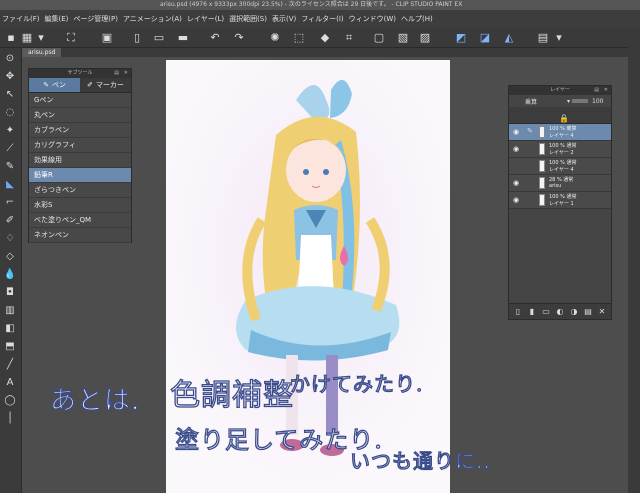  What do you see at coordinates (10, 203) in the screenshot?
I see `brush-icon: ⌐` at bounding box center [10, 203].